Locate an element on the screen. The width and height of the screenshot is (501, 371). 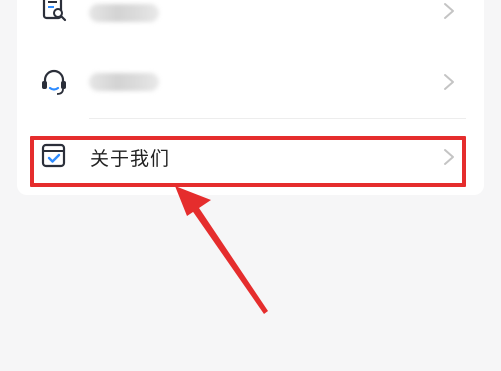
headset-icon is located at coordinates (54, 82).